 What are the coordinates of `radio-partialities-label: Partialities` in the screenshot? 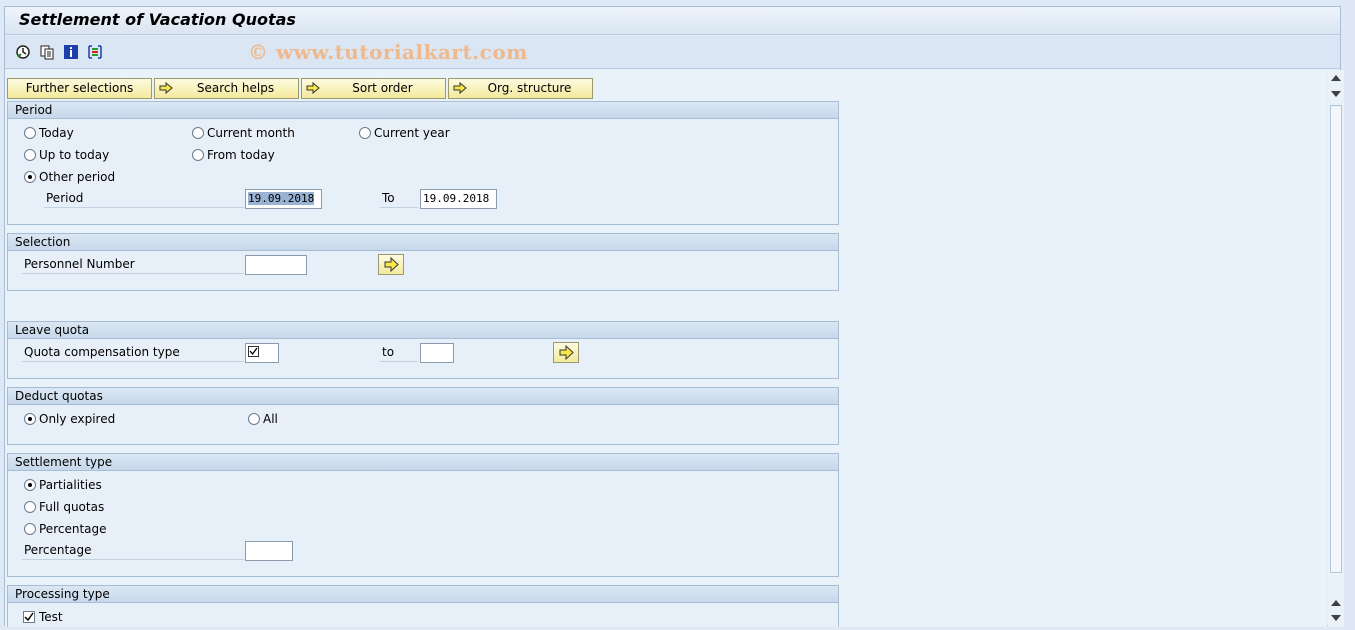 It's located at (70, 485).